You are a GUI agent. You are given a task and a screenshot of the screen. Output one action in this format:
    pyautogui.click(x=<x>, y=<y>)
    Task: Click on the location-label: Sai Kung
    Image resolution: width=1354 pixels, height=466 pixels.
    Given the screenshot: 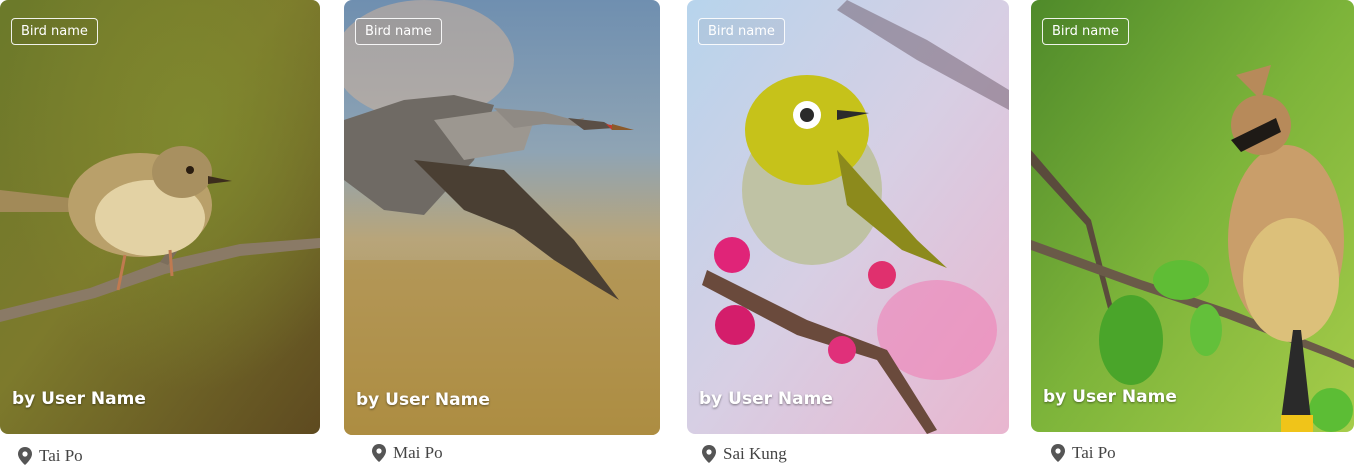 What is the action you would take?
    pyautogui.click(x=755, y=453)
    